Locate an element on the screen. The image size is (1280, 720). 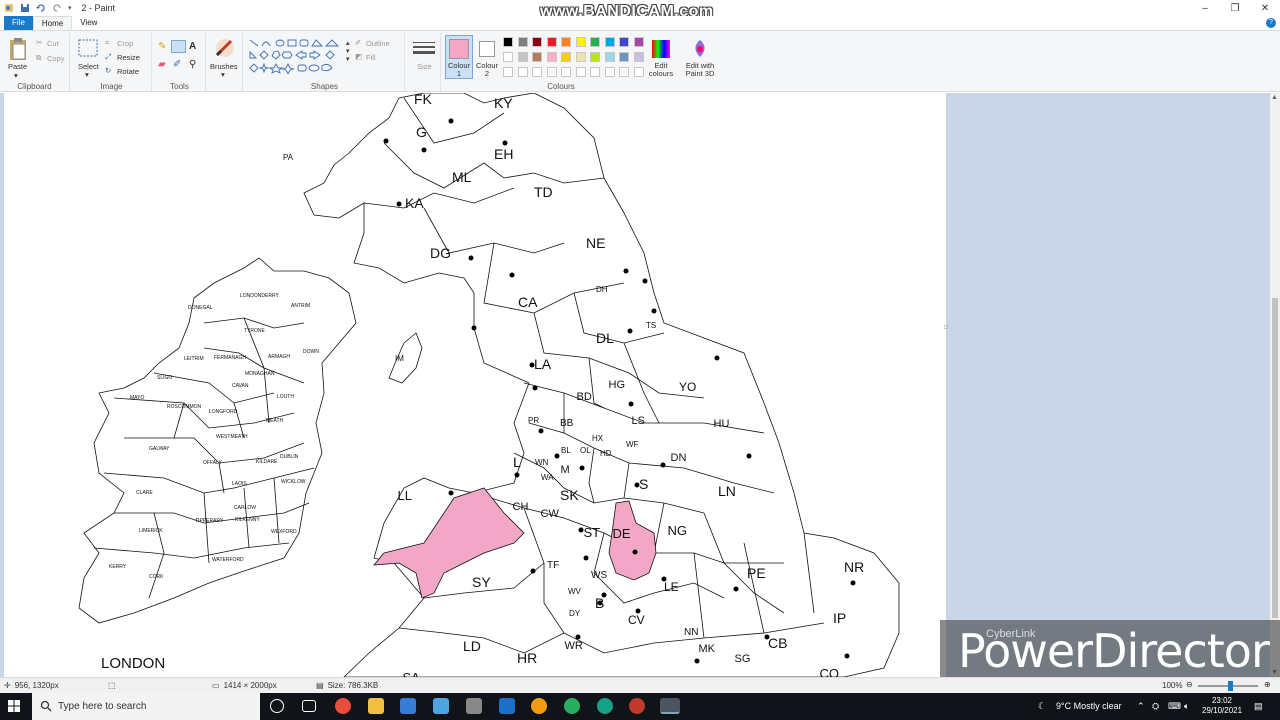
save-icon is located at coordinates (25, 8).